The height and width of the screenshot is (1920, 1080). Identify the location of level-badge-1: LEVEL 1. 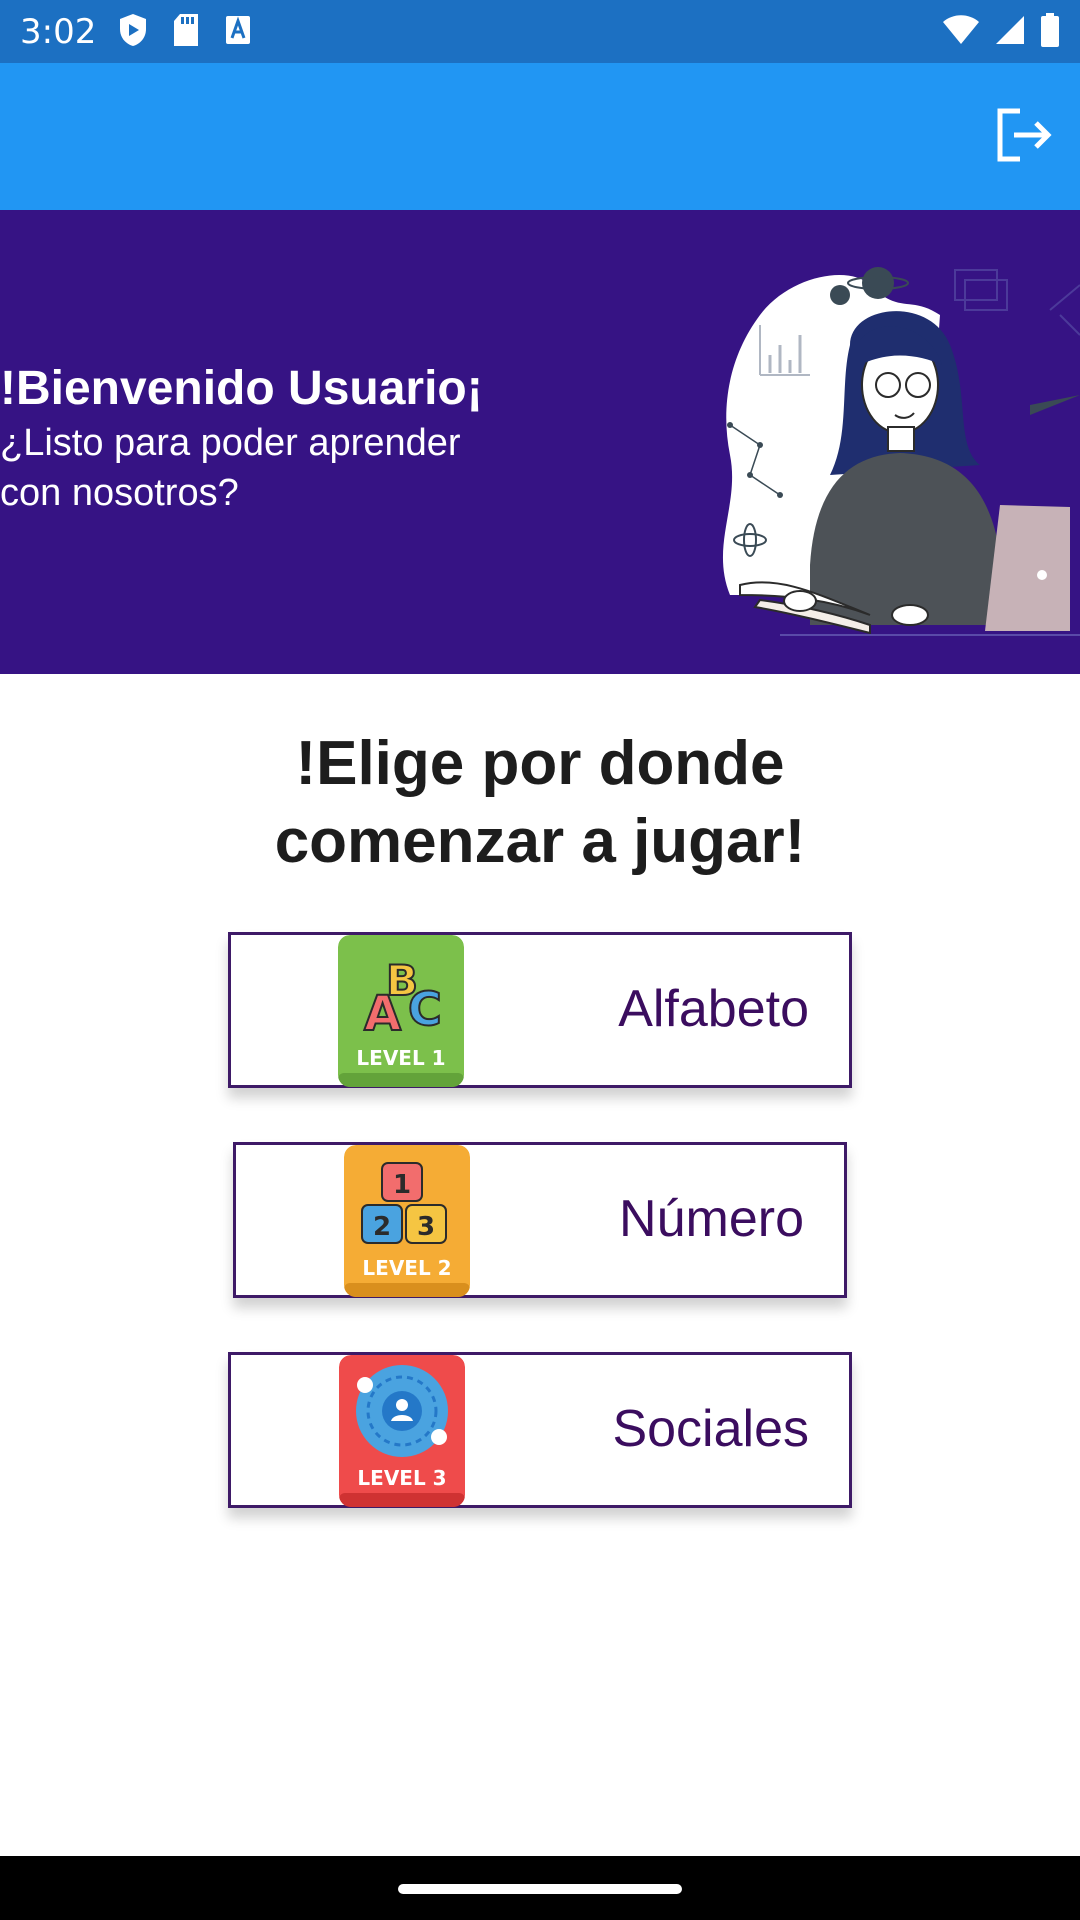
(400, 1058).